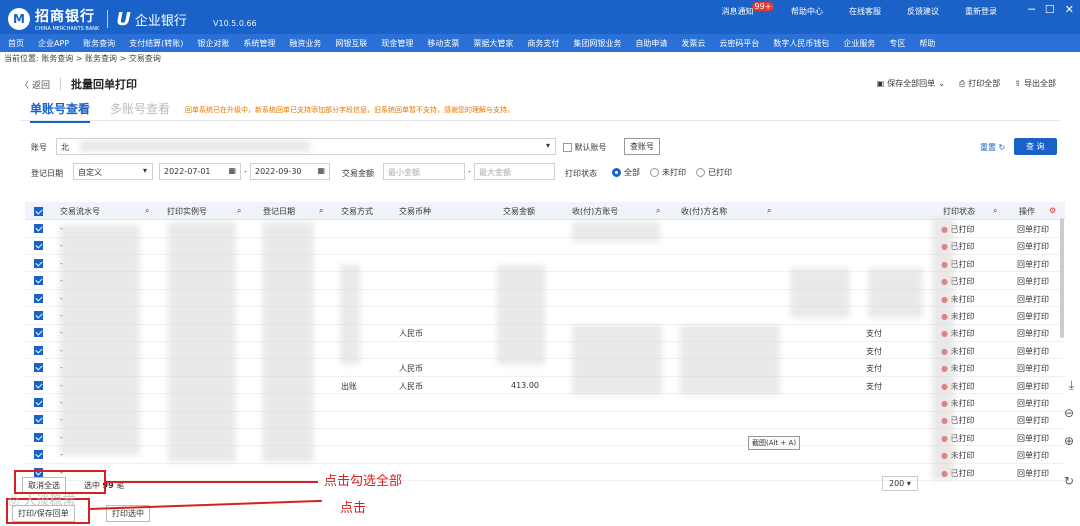 The image size is (1080, 526). I want to click on save-all-button: ▣ 保存全部回单 ⌄, so click(911, 83).